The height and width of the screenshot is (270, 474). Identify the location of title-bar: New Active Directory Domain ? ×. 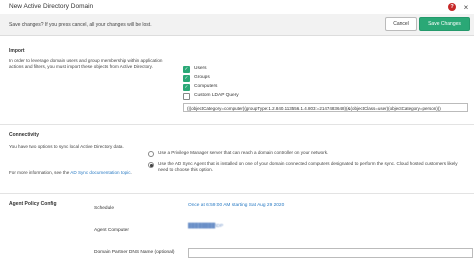
(237, 7).